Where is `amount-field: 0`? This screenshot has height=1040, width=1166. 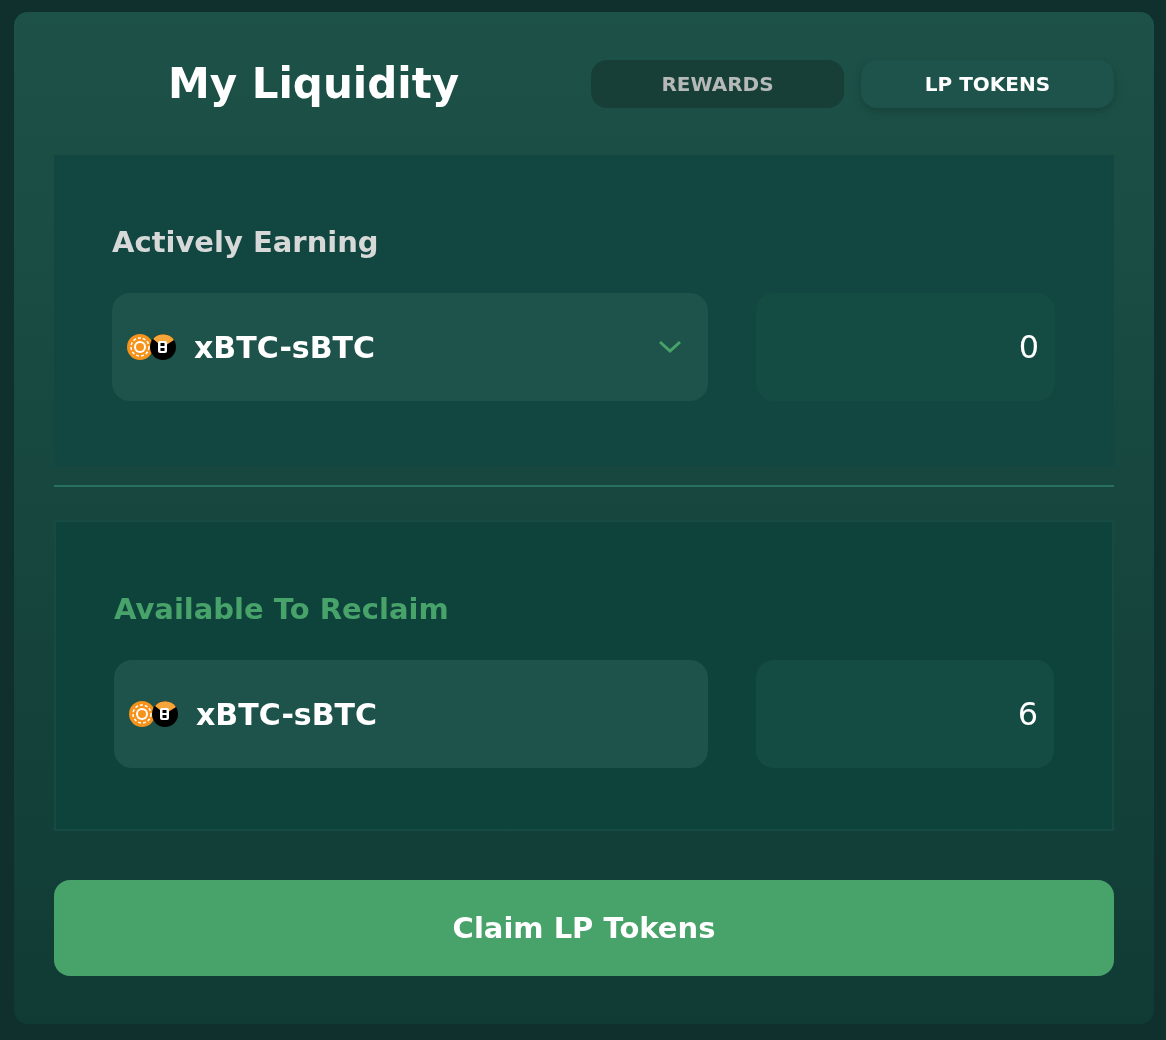
amount-field: 0 is located at coordinates (905, 347).